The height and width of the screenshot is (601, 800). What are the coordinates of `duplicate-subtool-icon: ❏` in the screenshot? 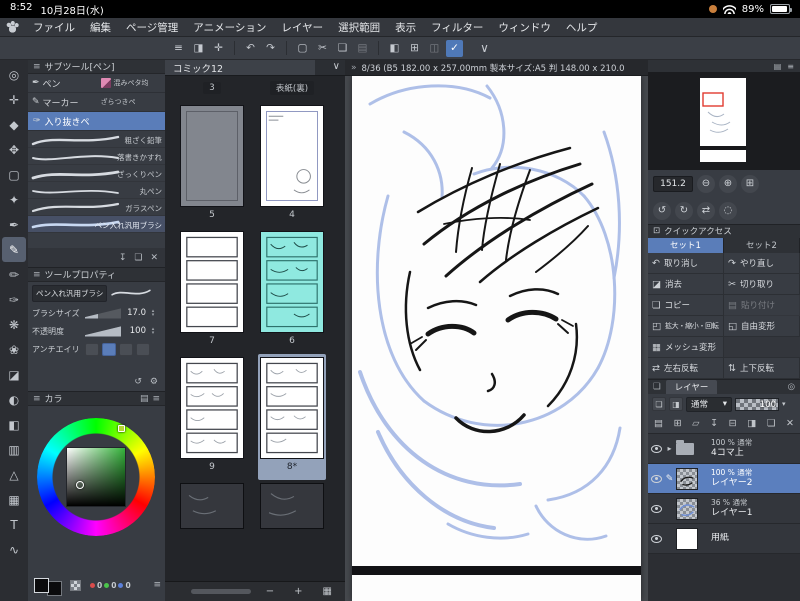 It's located at (138, 258).